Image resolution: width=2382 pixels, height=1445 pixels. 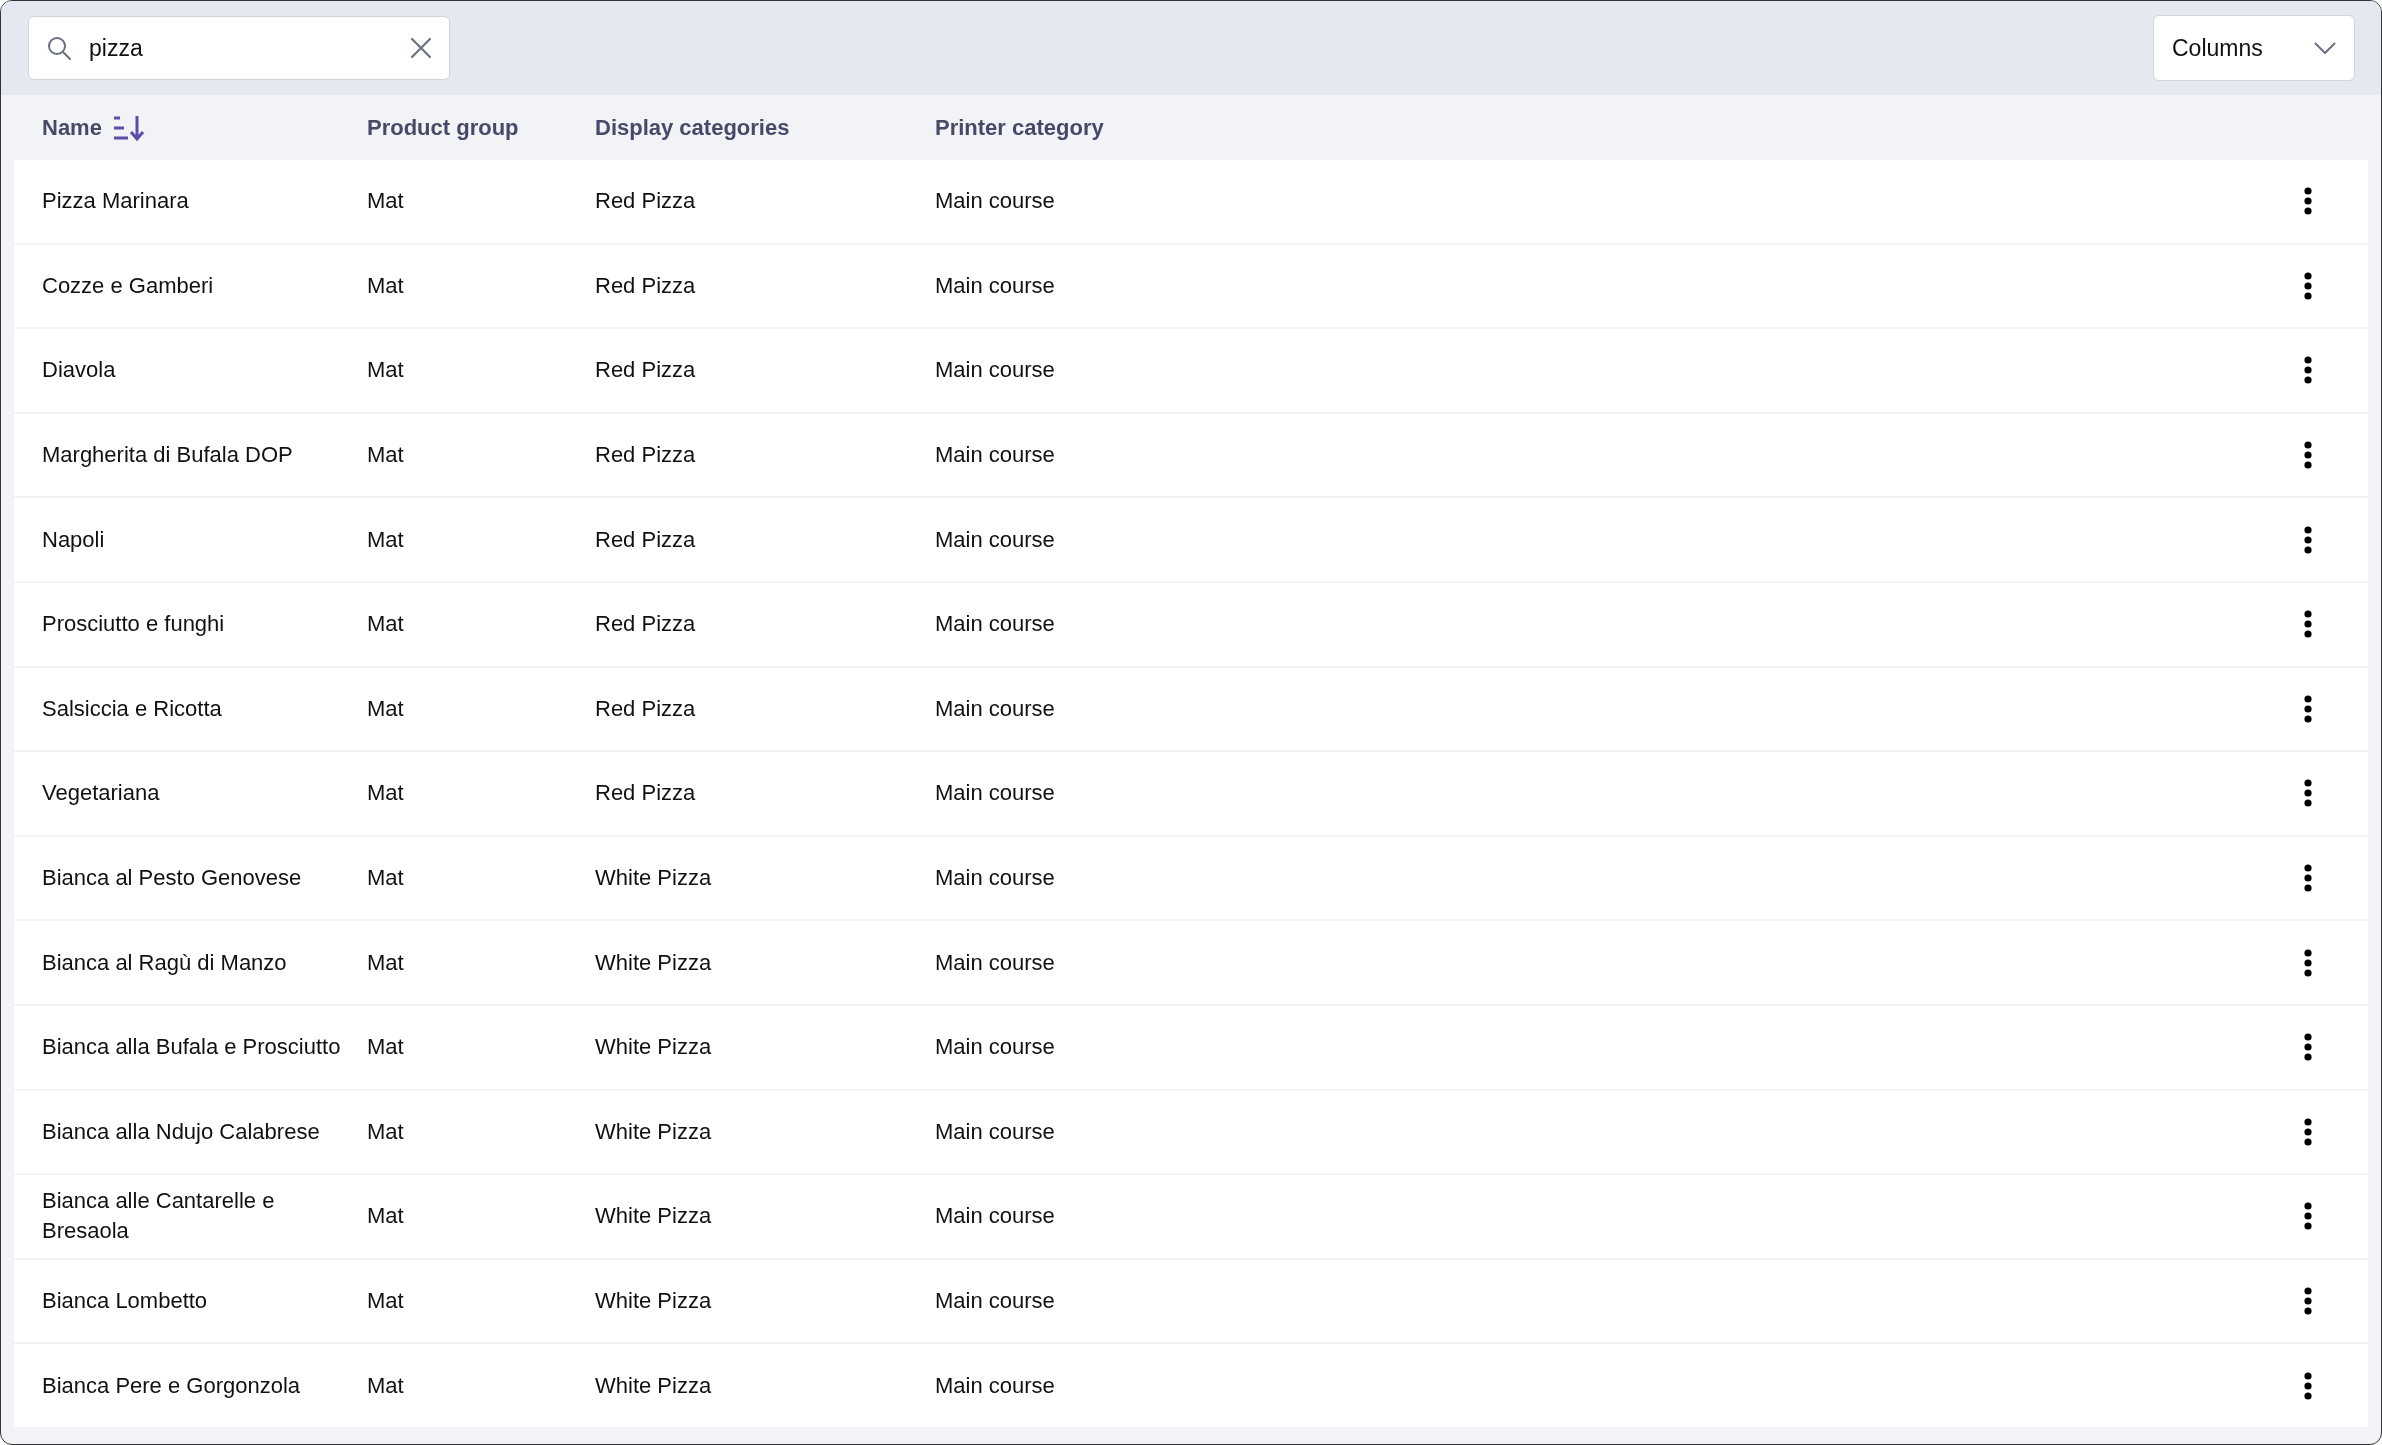 What do you see at coordinates (101, 793) in the screenshot?
I see `table-cell-text: Vegetariana` at bounding box center [101, 793].